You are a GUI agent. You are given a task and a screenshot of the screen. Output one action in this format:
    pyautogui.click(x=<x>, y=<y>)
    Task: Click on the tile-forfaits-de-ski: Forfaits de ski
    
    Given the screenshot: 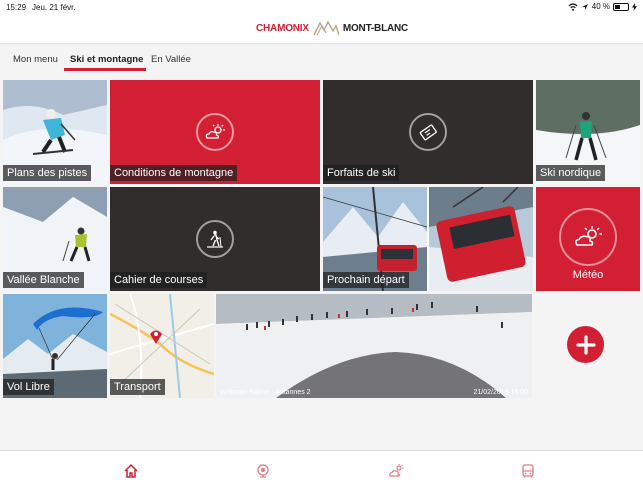 What is the action you would take?
    pyautogui.click(x=428, y=132)
    